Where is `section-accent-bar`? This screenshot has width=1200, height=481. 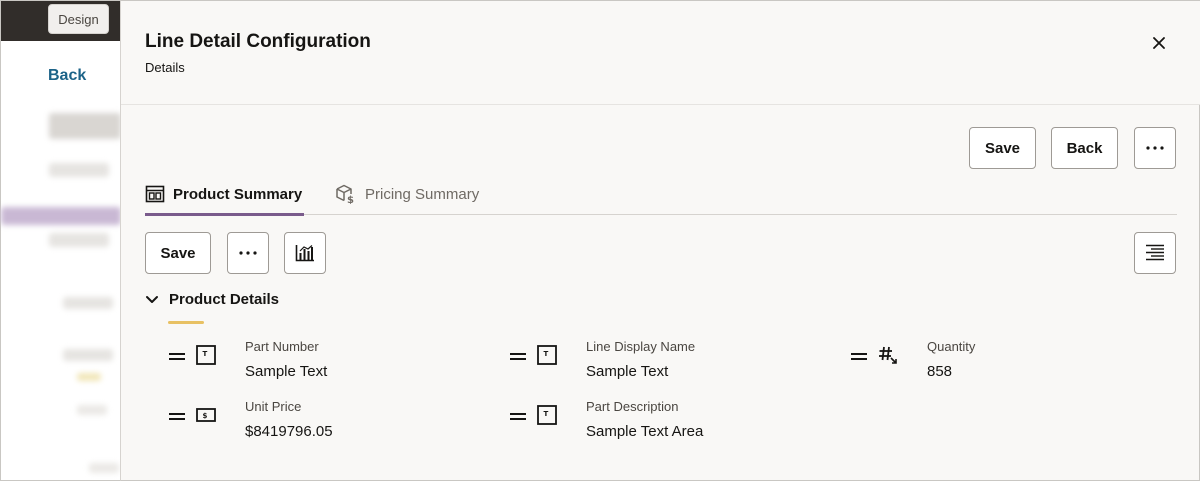 section-accent-bar is located at coordinates (186, 322).